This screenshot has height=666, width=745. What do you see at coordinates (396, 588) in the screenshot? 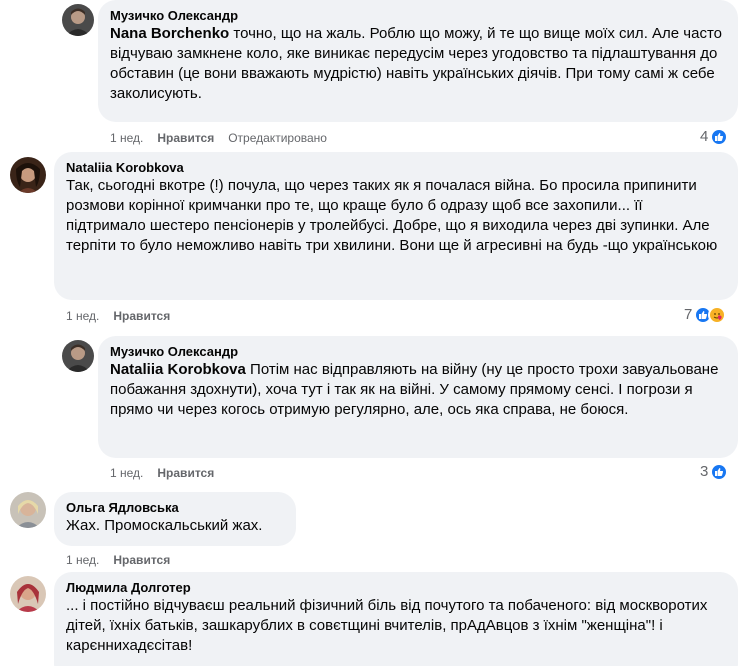
I see `comment-author: Людмила Долготер` at bounding box center [396, 588].